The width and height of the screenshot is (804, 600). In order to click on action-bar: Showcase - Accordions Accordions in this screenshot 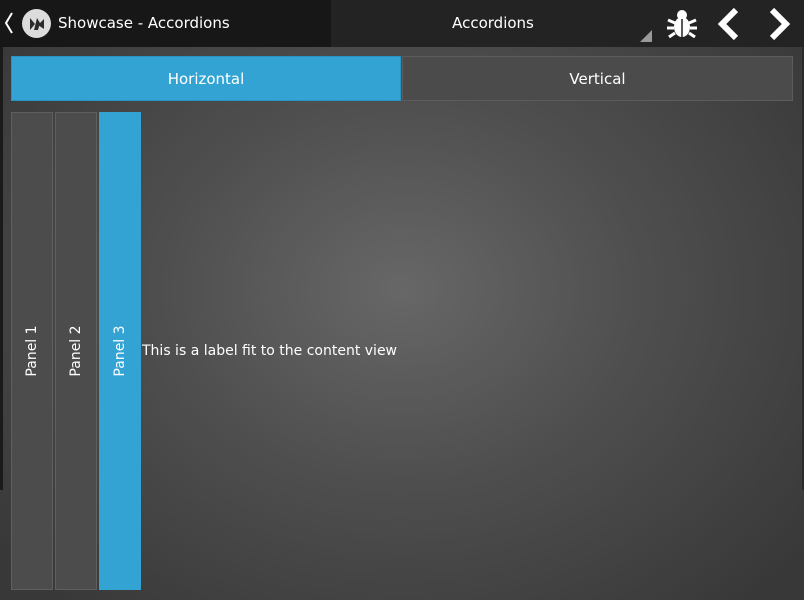, I will do `click(402, 23)`.